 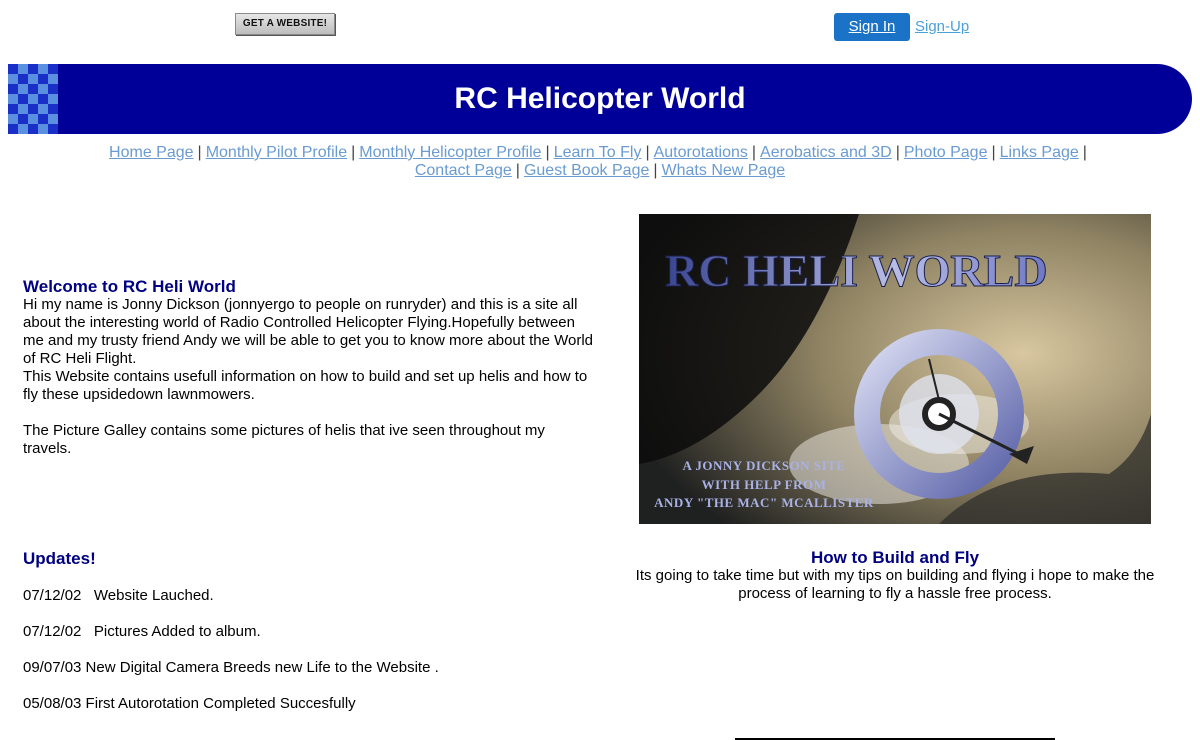 I want to click on hero-caption-2: WITH HELP FROM, so click(x=764, y=484).